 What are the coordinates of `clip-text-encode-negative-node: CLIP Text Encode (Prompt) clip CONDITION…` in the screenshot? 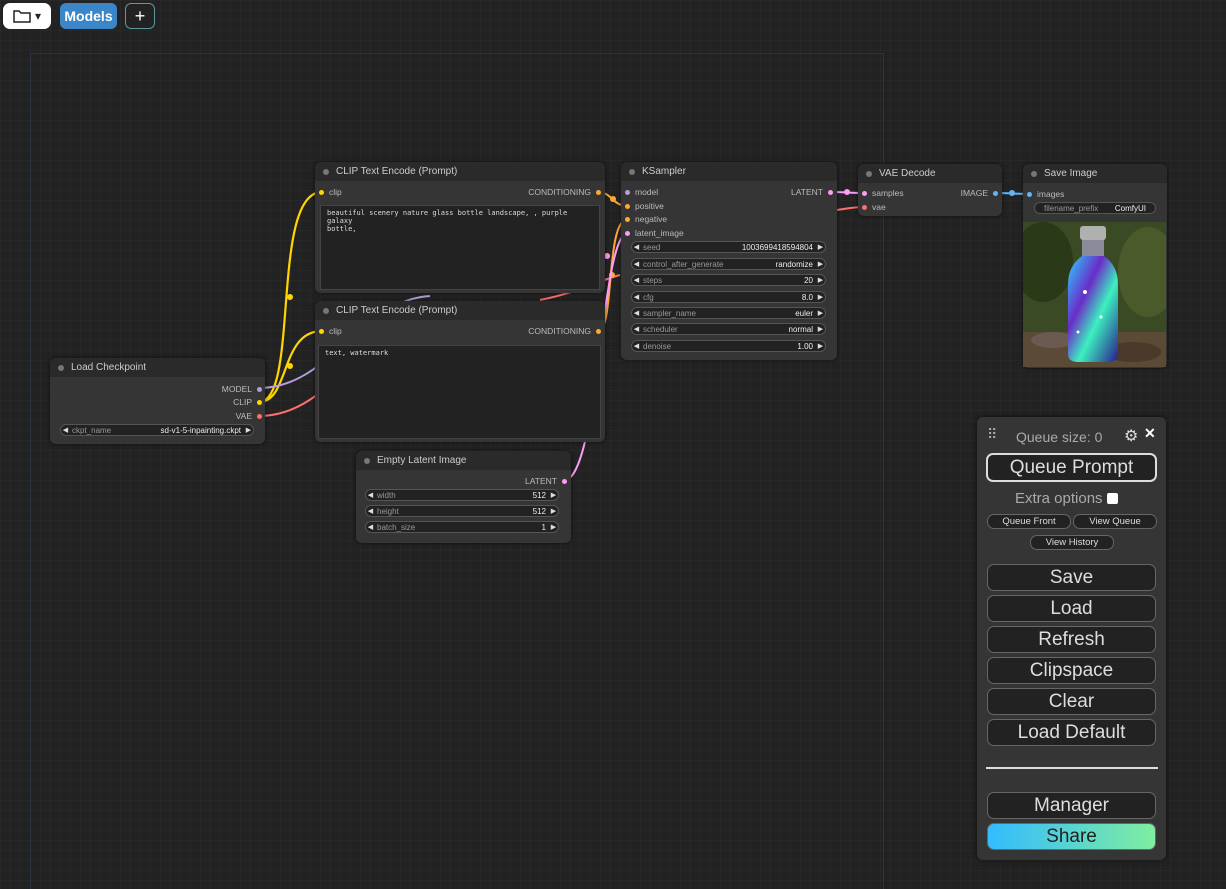 It's located at (460, 371).